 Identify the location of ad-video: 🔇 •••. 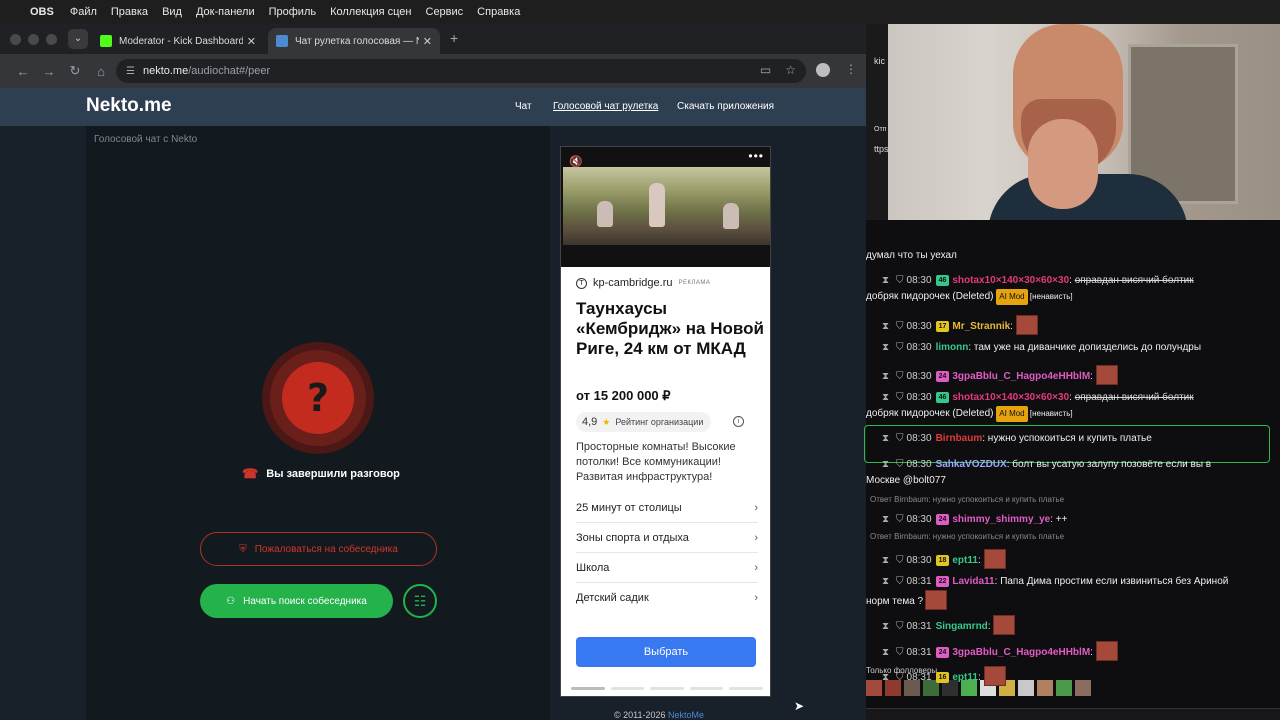
(665, 207).